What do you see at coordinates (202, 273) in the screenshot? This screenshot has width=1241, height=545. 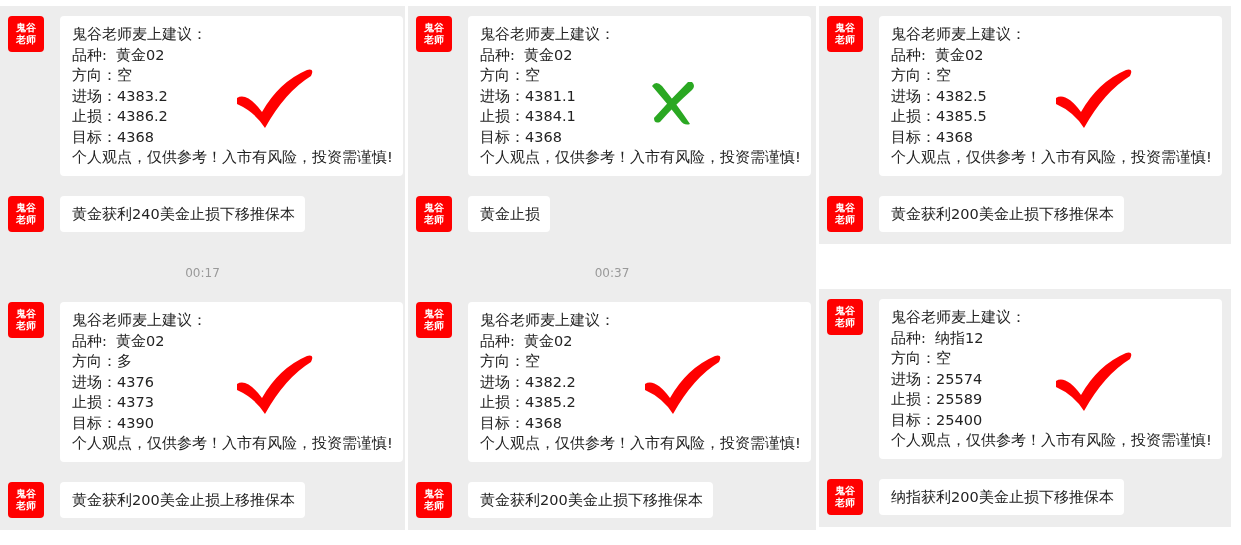 I see `timestamp: 00:17` at bounding box center [202, 273].